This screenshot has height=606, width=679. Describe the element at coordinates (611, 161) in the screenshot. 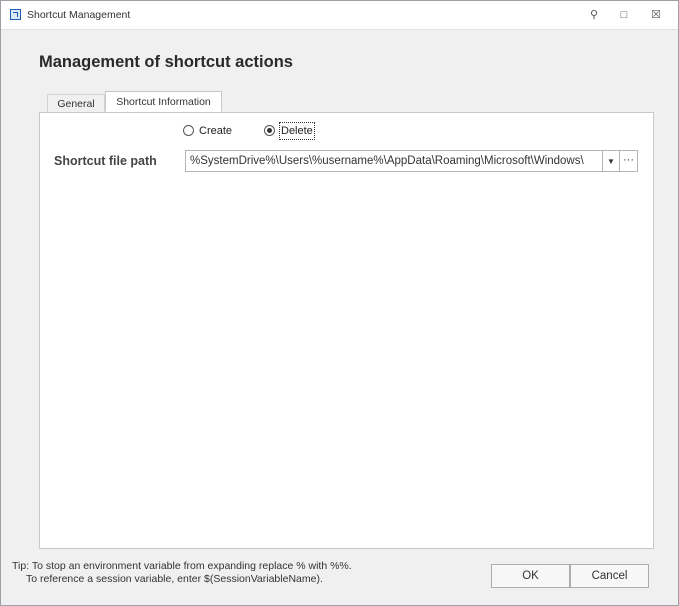

I see `chevron-down-icon: ▼` at that location.